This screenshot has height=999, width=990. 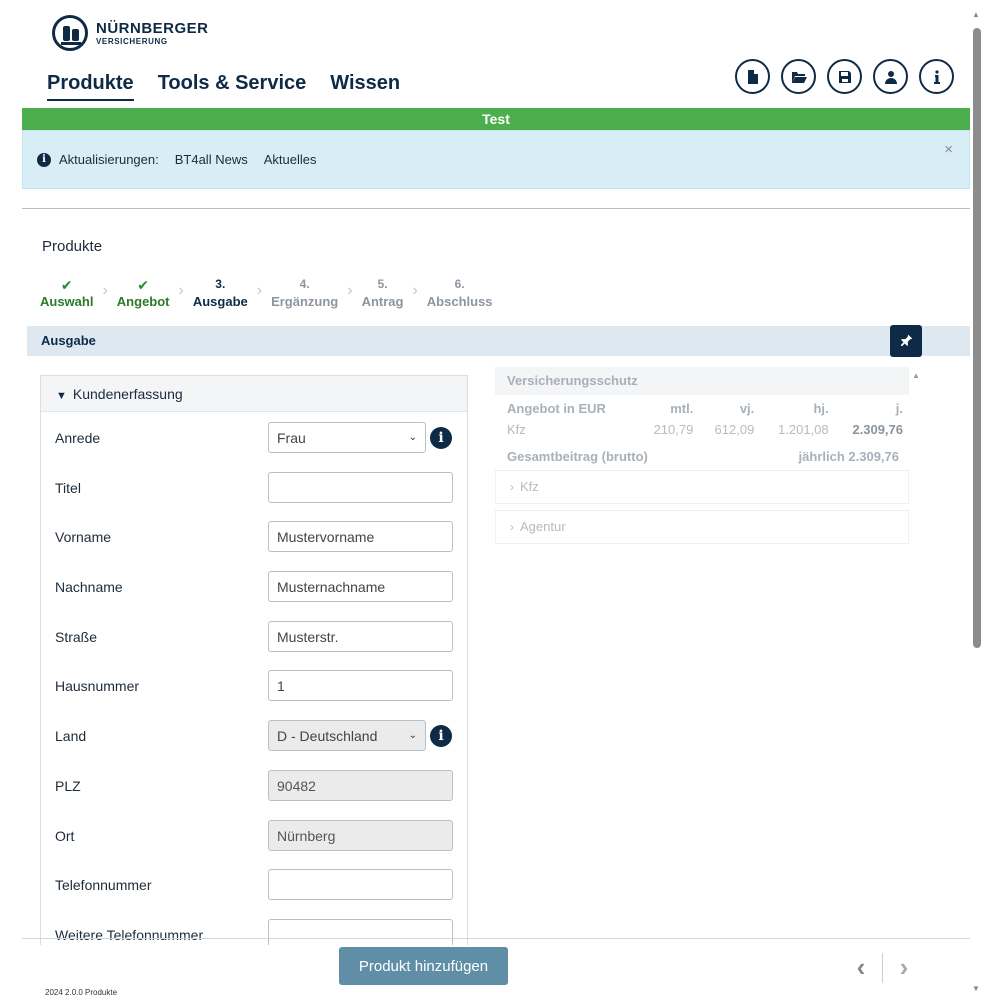 I want to click on brand-sub: VERSICHERUNG, so click(x=132, y=41).